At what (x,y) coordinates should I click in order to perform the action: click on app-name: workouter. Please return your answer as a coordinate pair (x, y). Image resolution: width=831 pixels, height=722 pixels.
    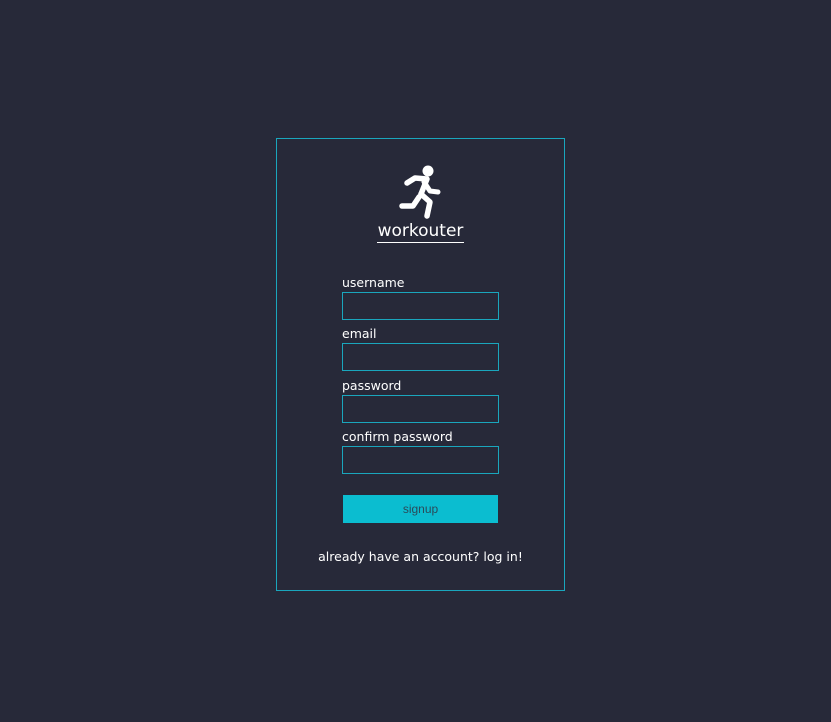
    Looking at the image, I should click on (420, 232).